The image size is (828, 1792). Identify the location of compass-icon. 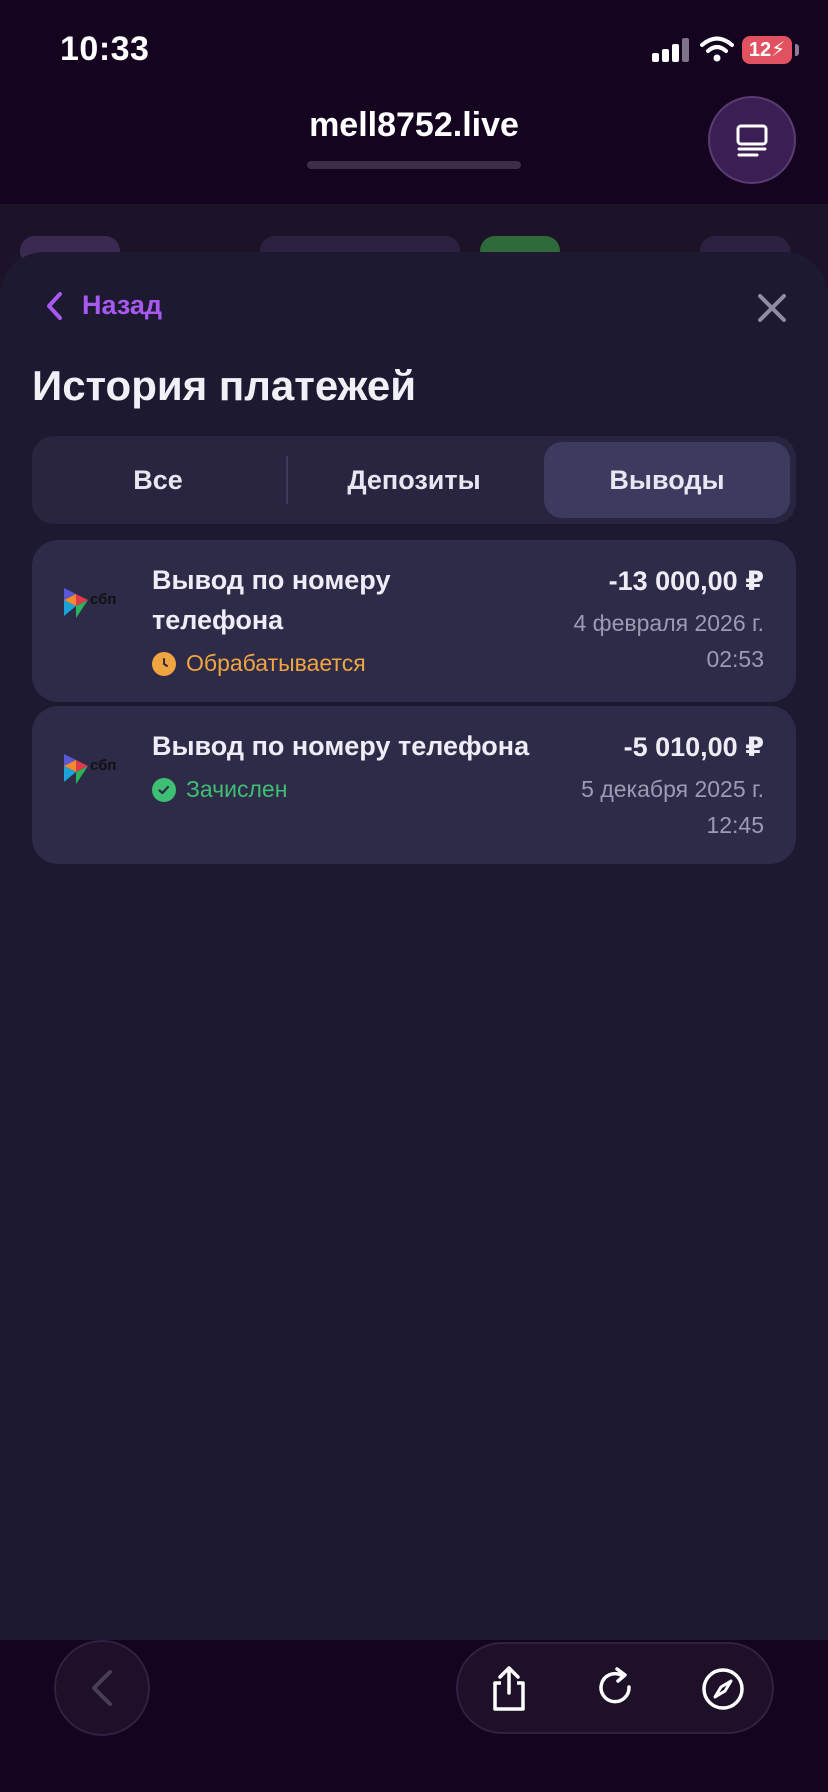
(723, 1689).